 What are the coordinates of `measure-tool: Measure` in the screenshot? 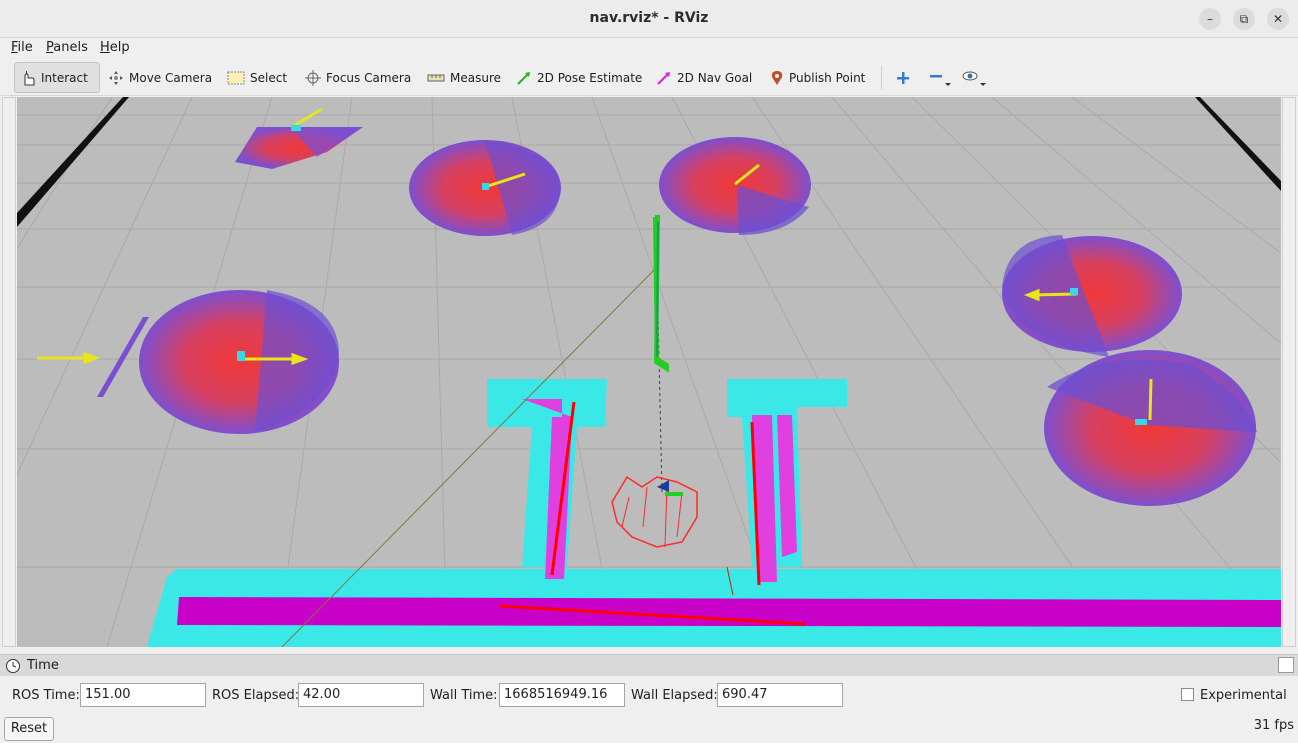 It's located at (464, 77).